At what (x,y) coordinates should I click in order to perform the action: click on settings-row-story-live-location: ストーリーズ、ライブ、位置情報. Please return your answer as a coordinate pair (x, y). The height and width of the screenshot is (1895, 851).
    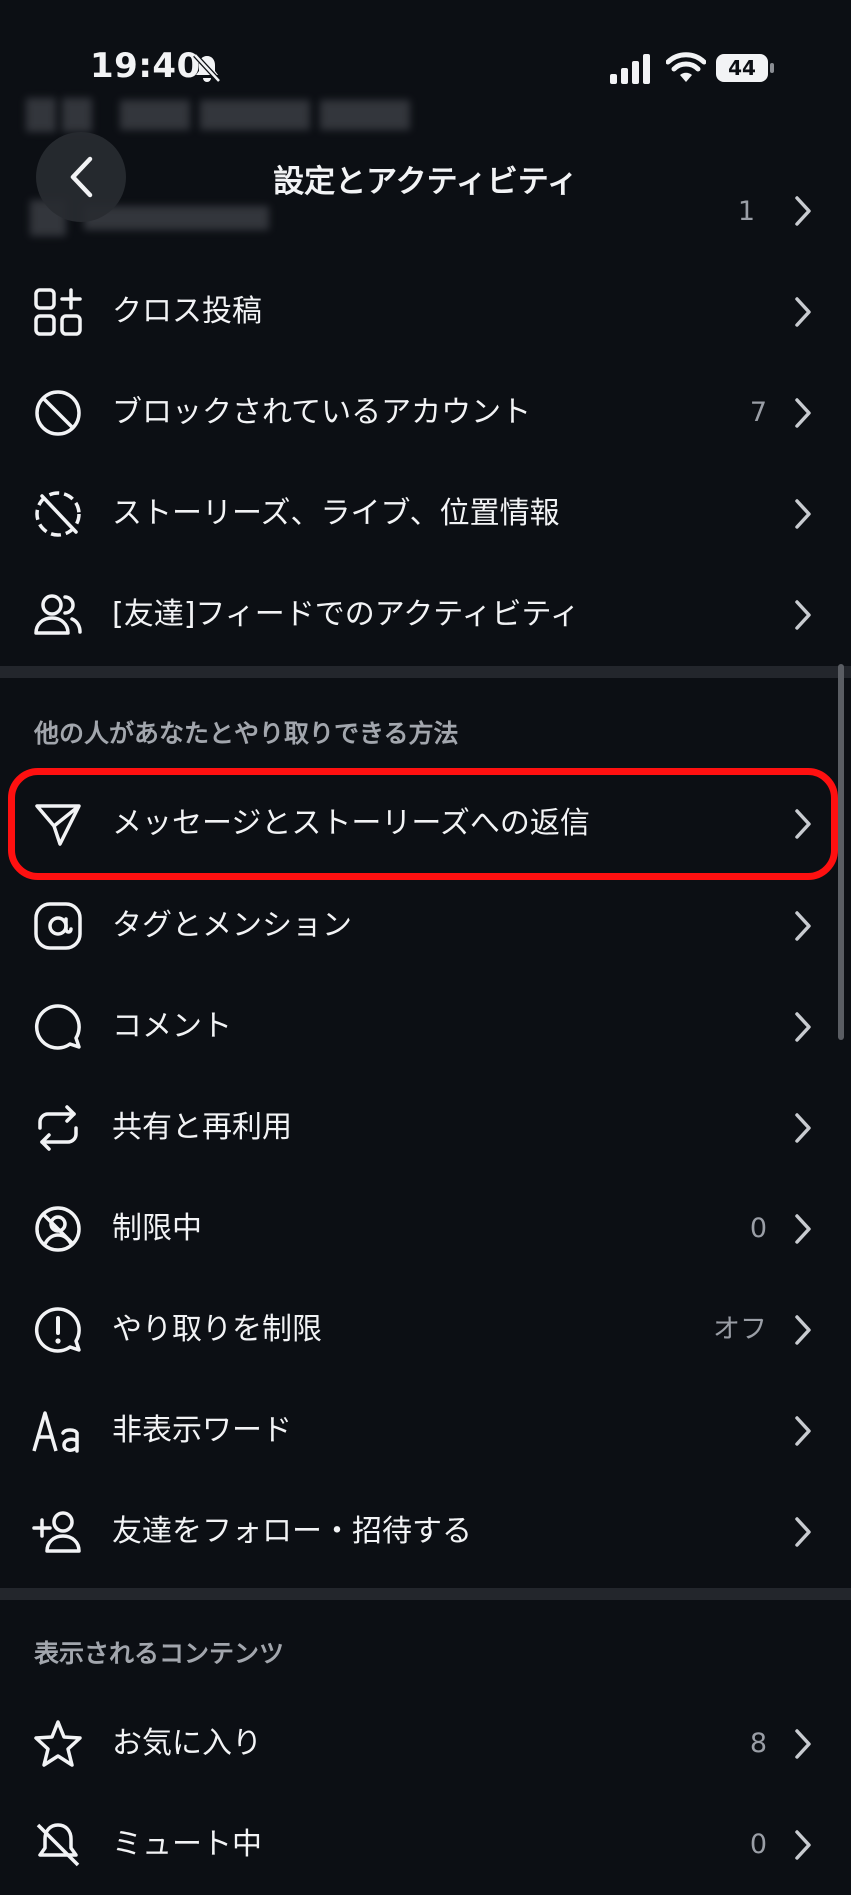
    Looking at the image, I should click on (425, 514).